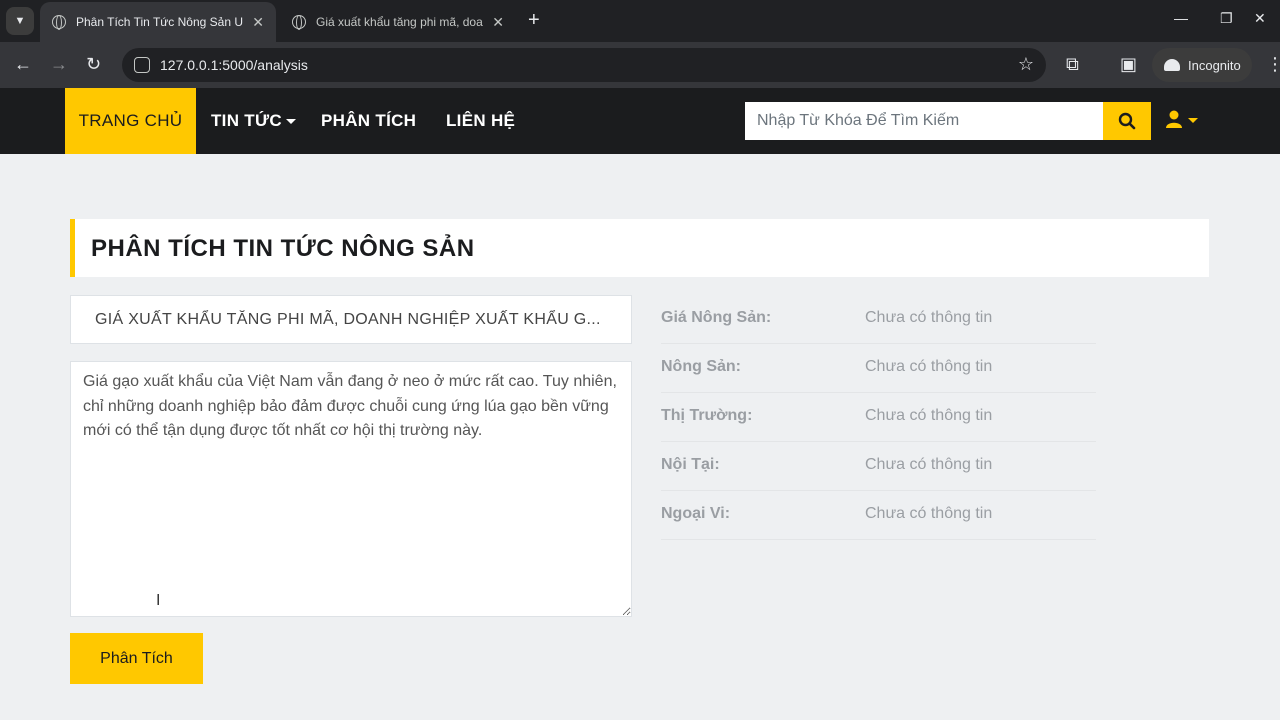 Image resolution: width=1280 pixels, height=720 pixels. What do you see at coordinates (136, 658) in the screenshot?
I see `analyze-button: Phân Tích` at bounding box center [136, 658].